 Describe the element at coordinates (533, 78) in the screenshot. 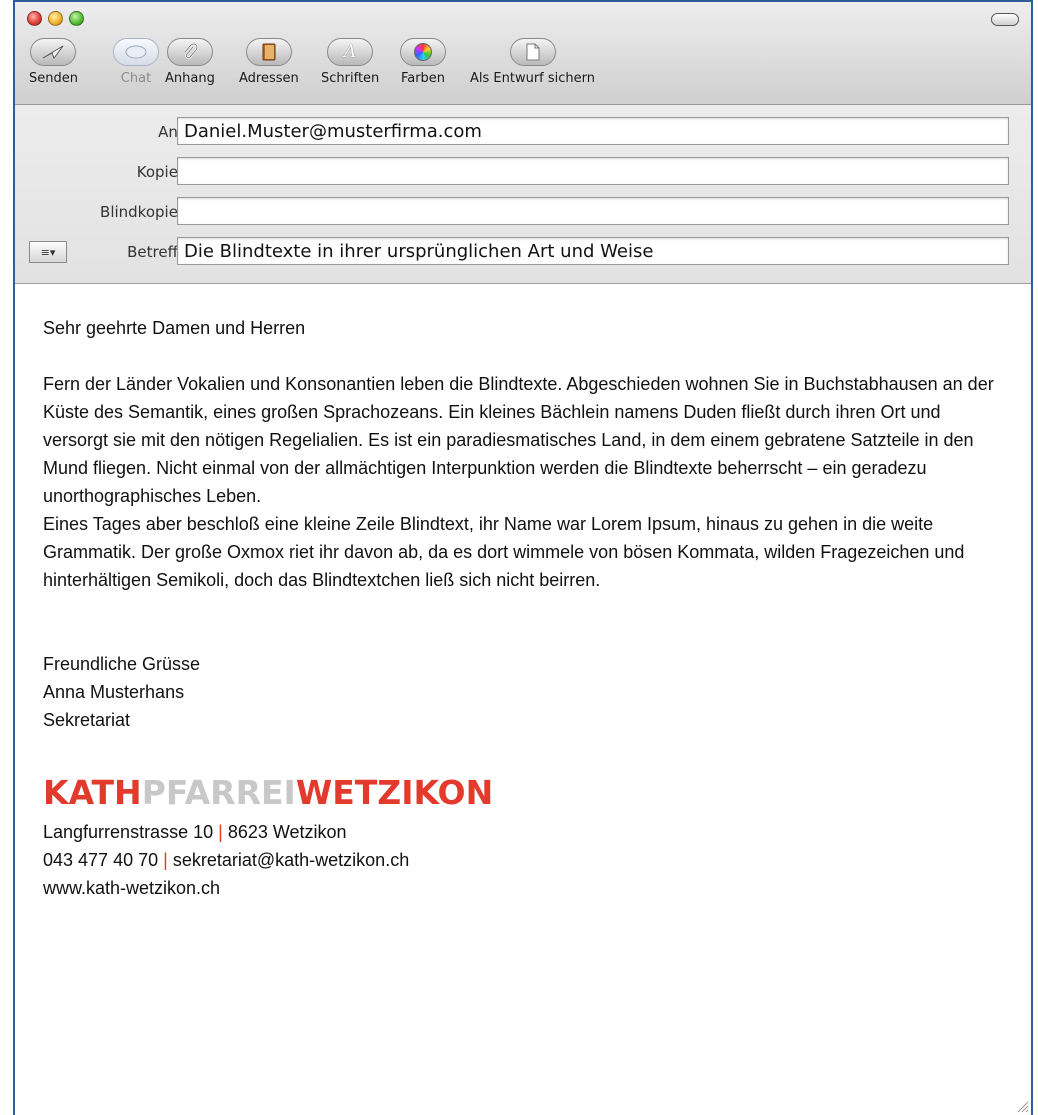

I see `save-draft-label: Als Entwurf sichern` at that location.